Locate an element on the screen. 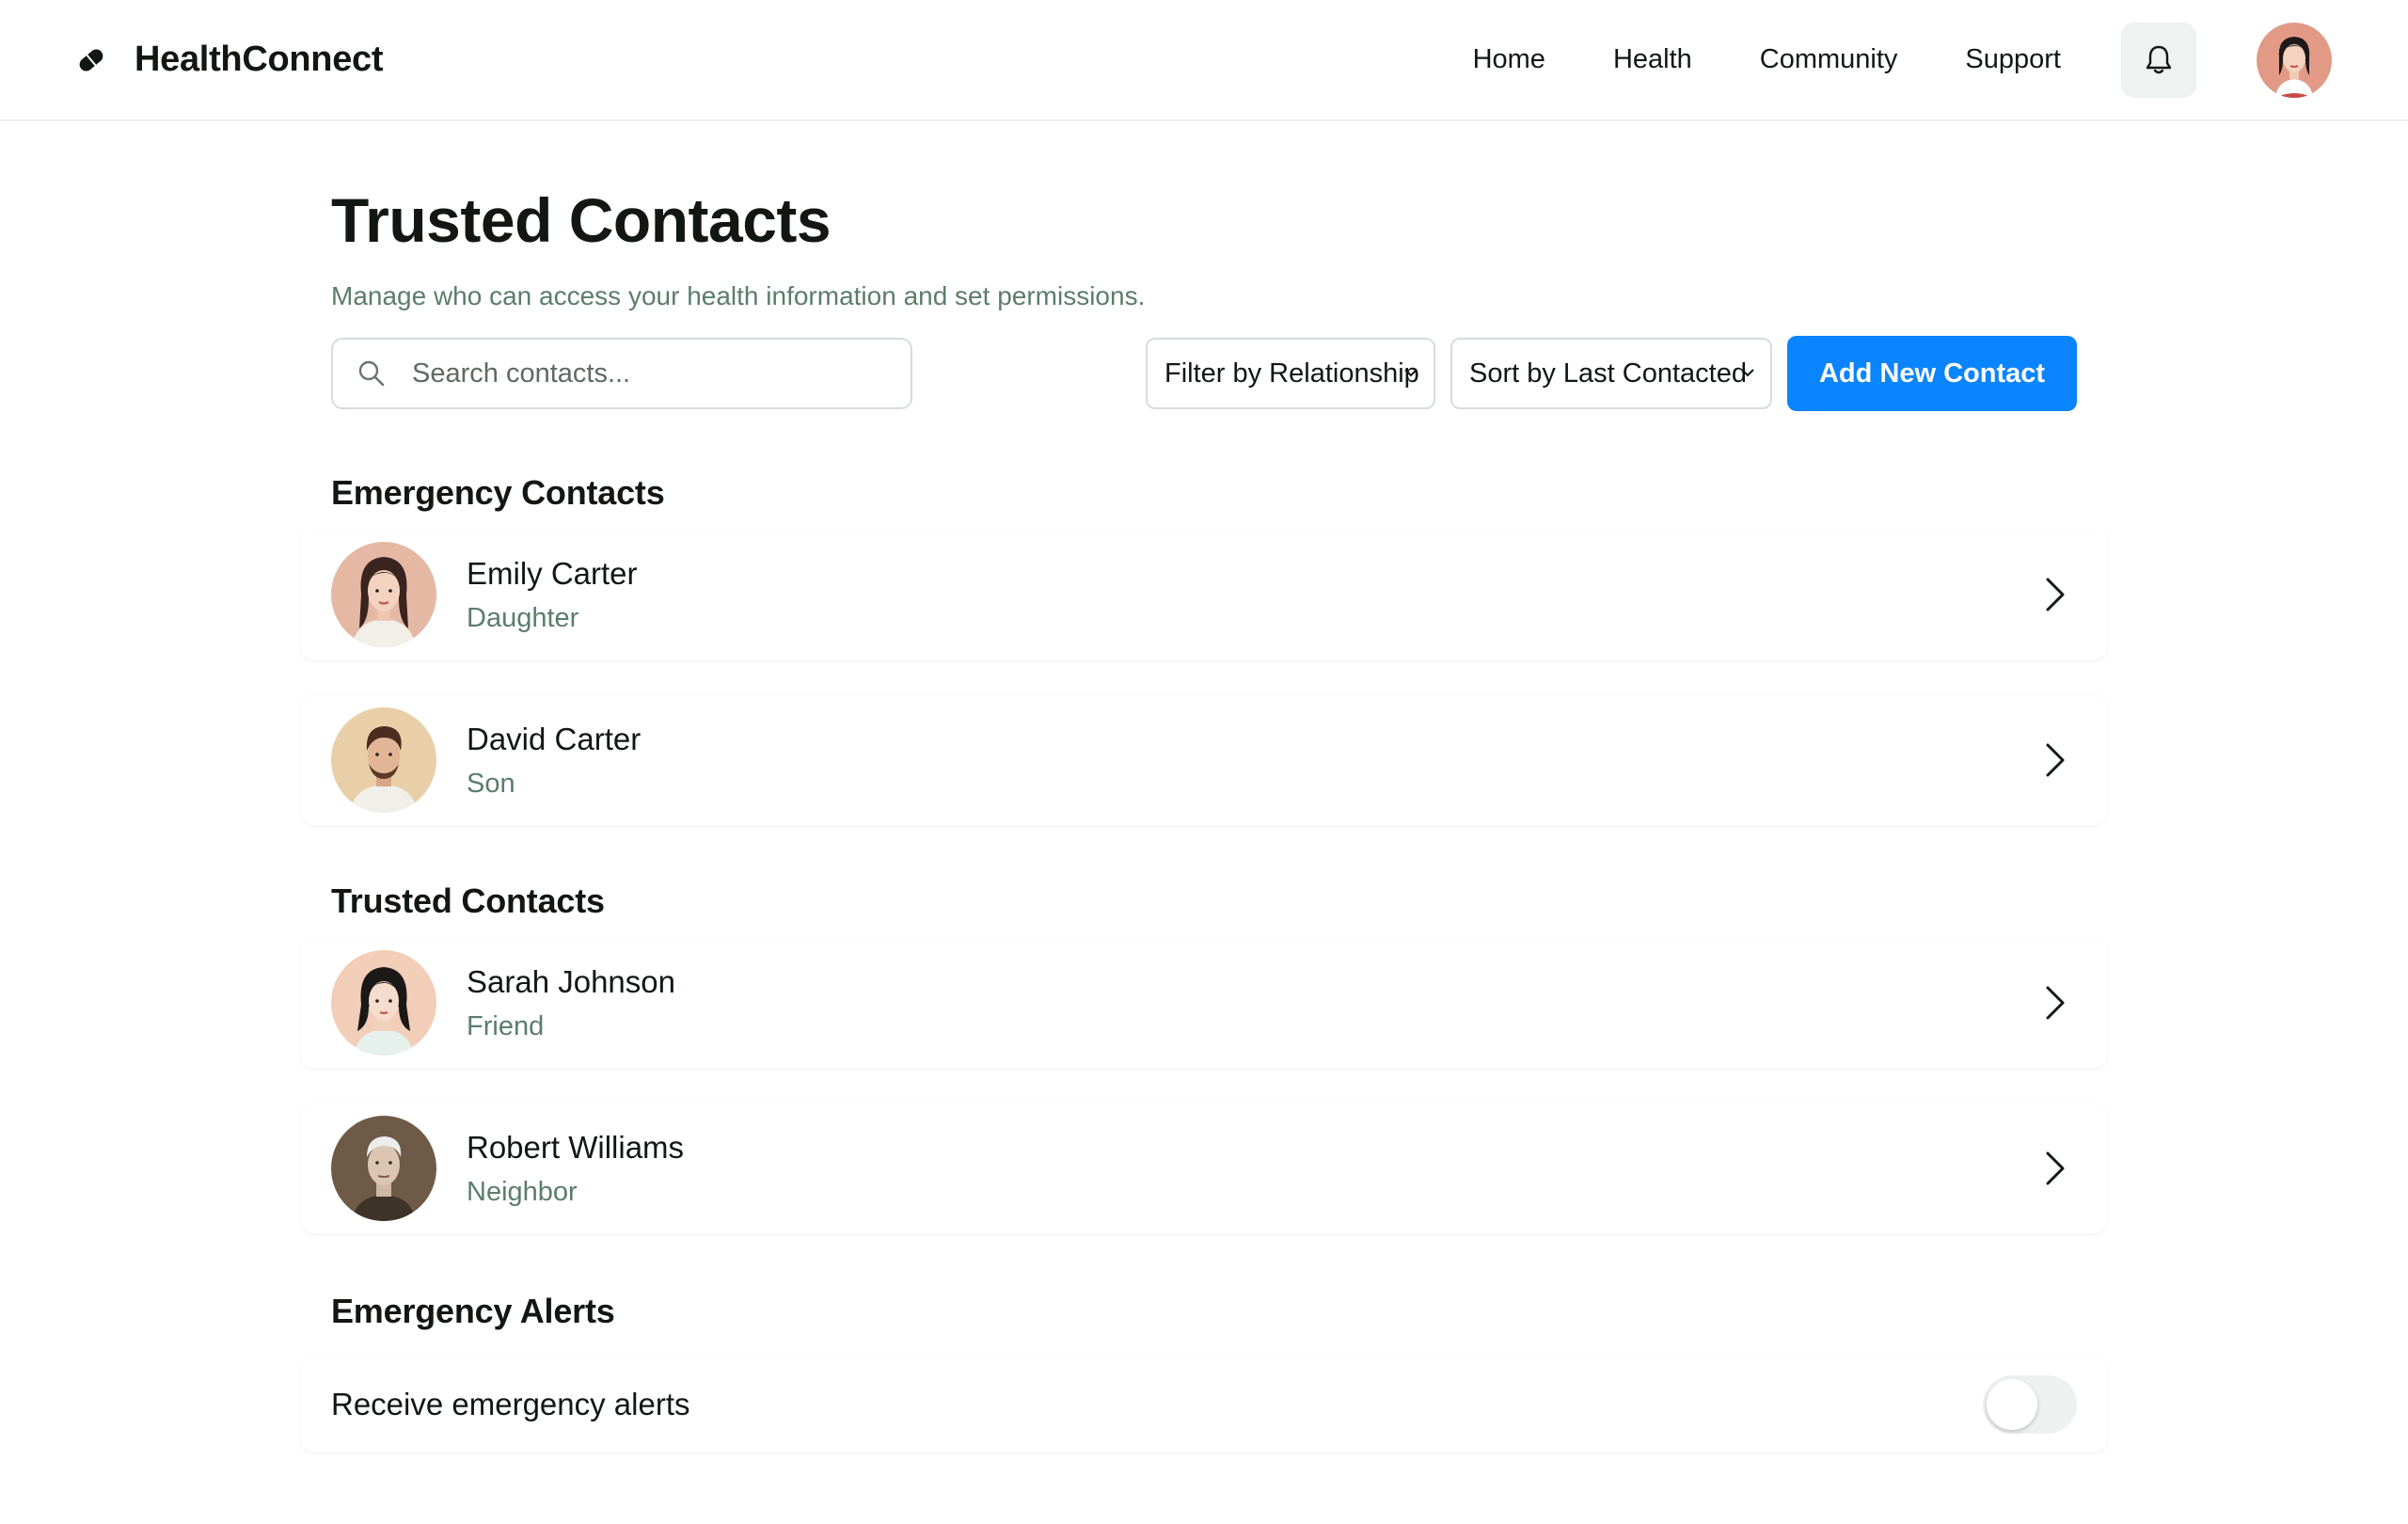  emergency-alerts-heading: Emergency Alerts is located at coordinates (473, 1311).